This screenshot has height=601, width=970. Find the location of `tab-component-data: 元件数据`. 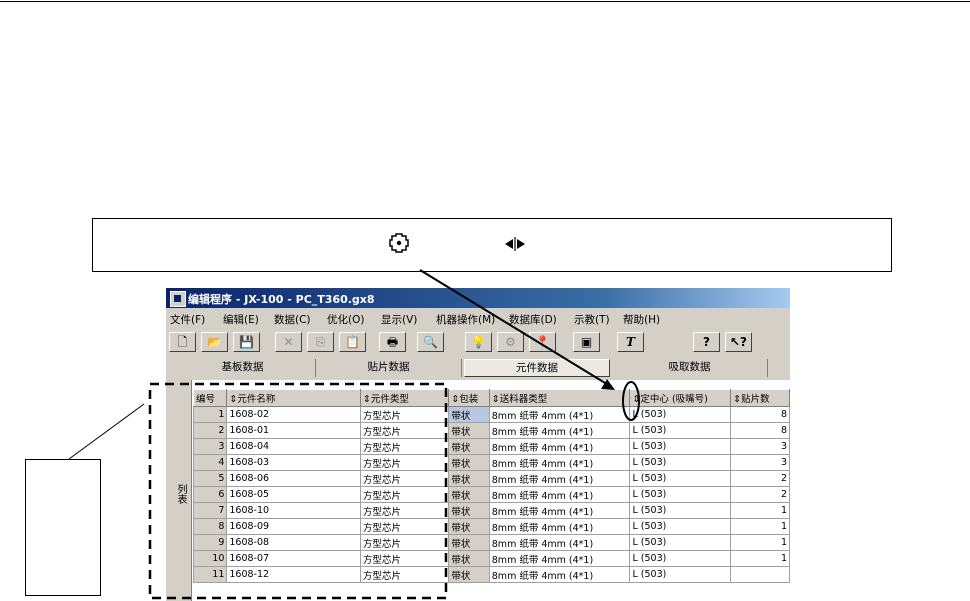

tab-component-data: 元件数据 is located at coordinates (537, 368).